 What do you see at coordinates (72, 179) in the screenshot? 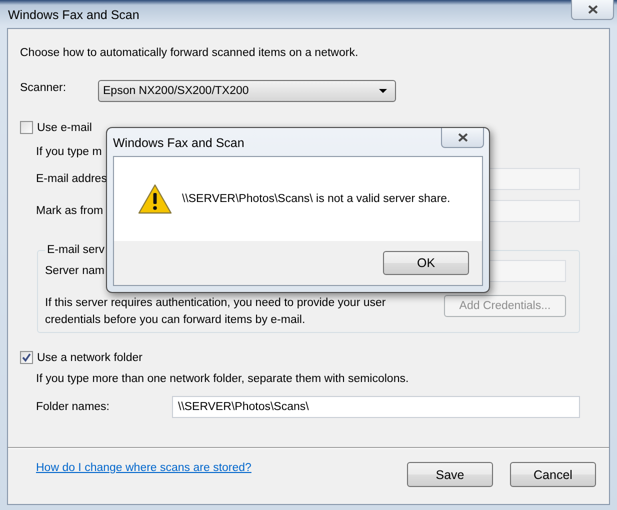
I see `field-label: E-mail addres` at bounding box center [72, 179].